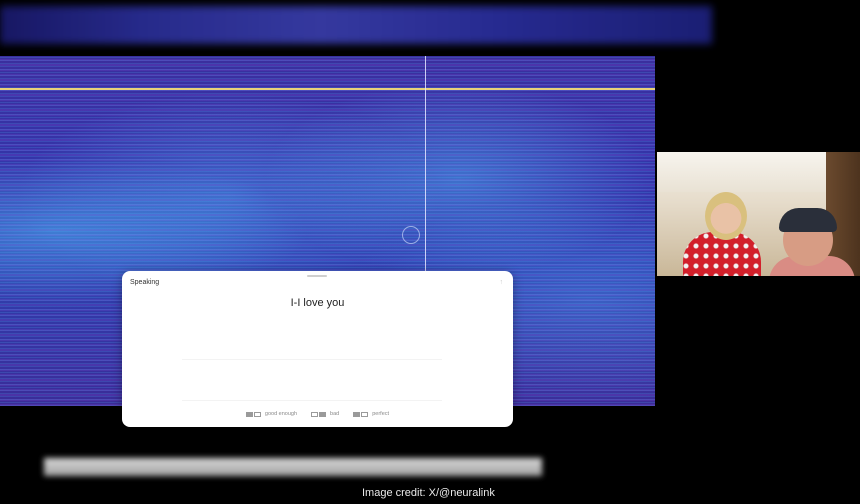 The image size is (860, 504). What do you see at coordinates (356, 25) in the screenshot?
I see `blurred-header-strip` at bounding box center [356, 25].